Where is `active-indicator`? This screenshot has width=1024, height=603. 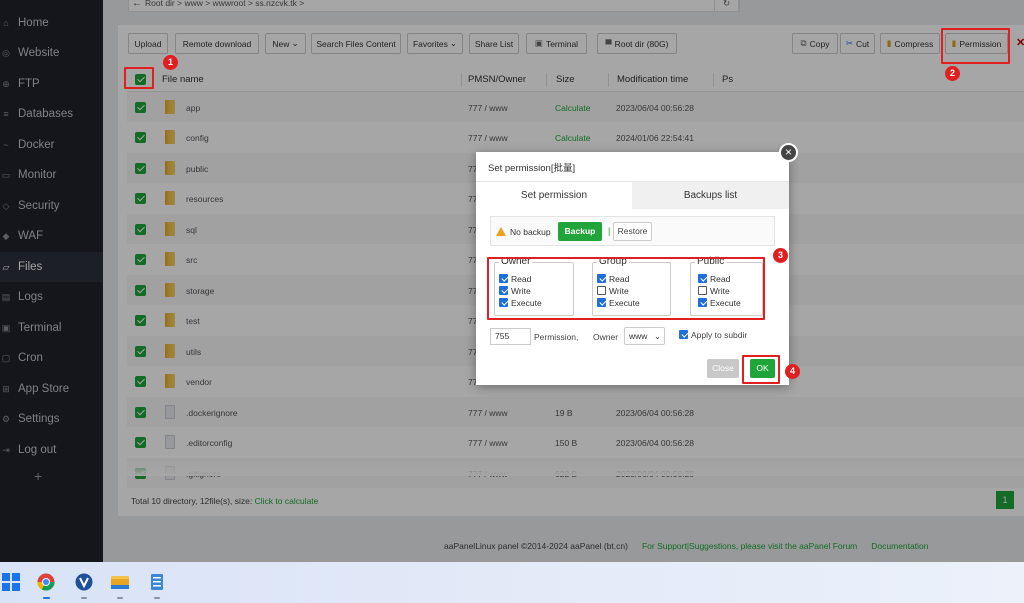
active-indicator is located at coordinates (46, 598).